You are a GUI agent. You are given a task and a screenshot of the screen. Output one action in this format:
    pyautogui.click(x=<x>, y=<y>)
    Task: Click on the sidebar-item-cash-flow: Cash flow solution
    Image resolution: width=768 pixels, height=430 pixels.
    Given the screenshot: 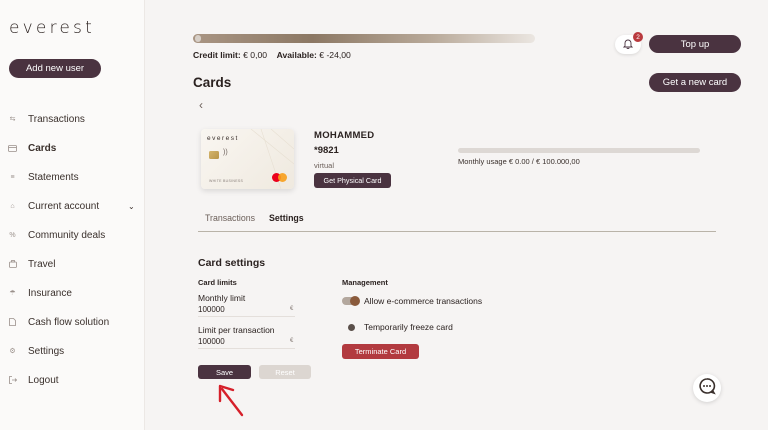 What is the action you would take?
    pyautogui.click(x=72, y=322)
    